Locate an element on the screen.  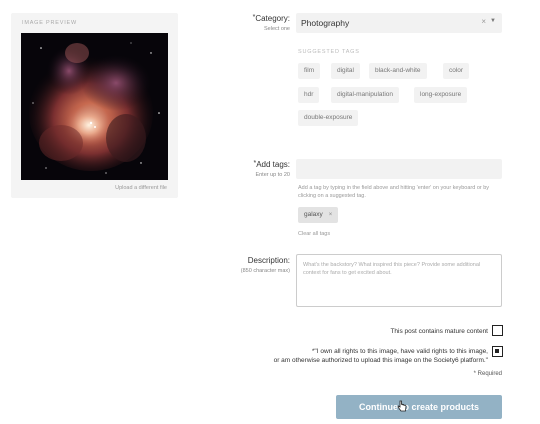
upload-different-file-link: Upload a different file is located at coordinates (141, 188).